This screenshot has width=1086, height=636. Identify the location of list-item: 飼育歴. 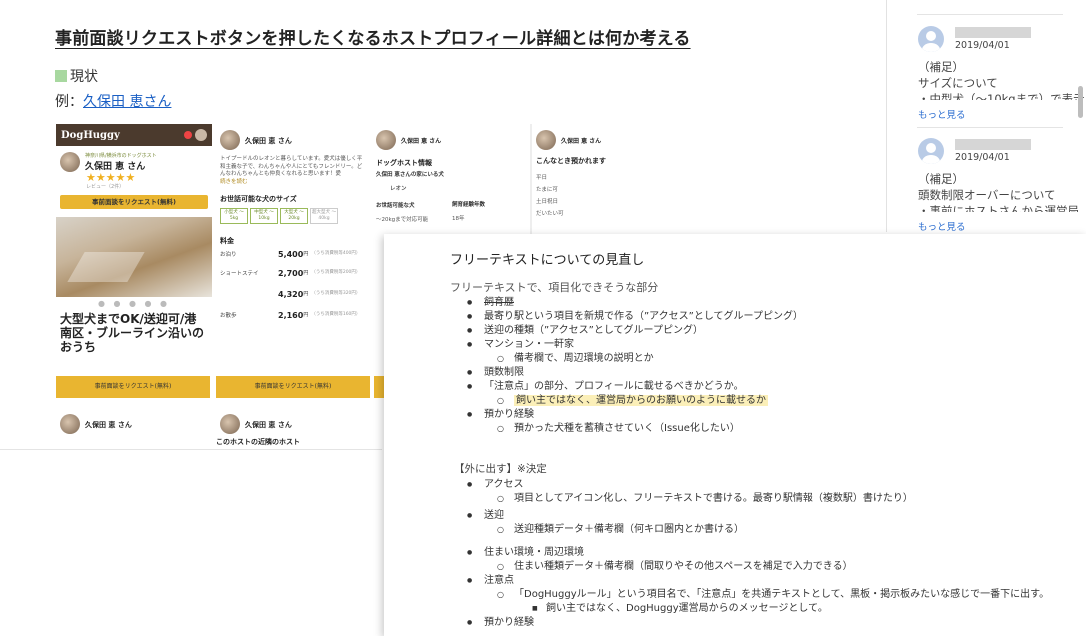
(635, 303).